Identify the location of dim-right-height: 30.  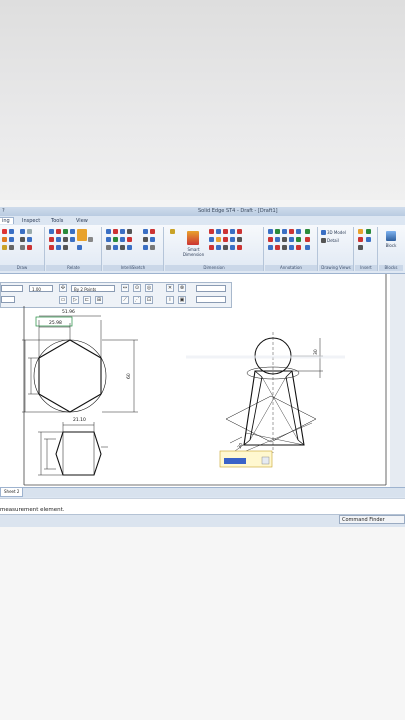
(316, 352).